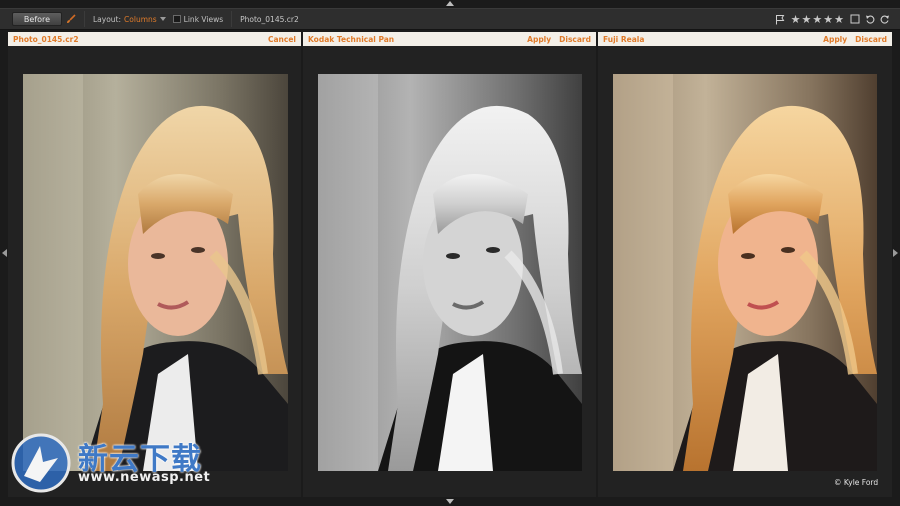 The width and height of the screenshot is (900, 506). Describe the element at coordinates (203, 19) in the screenshot. I see `link-views-label: Link Views` at that location.